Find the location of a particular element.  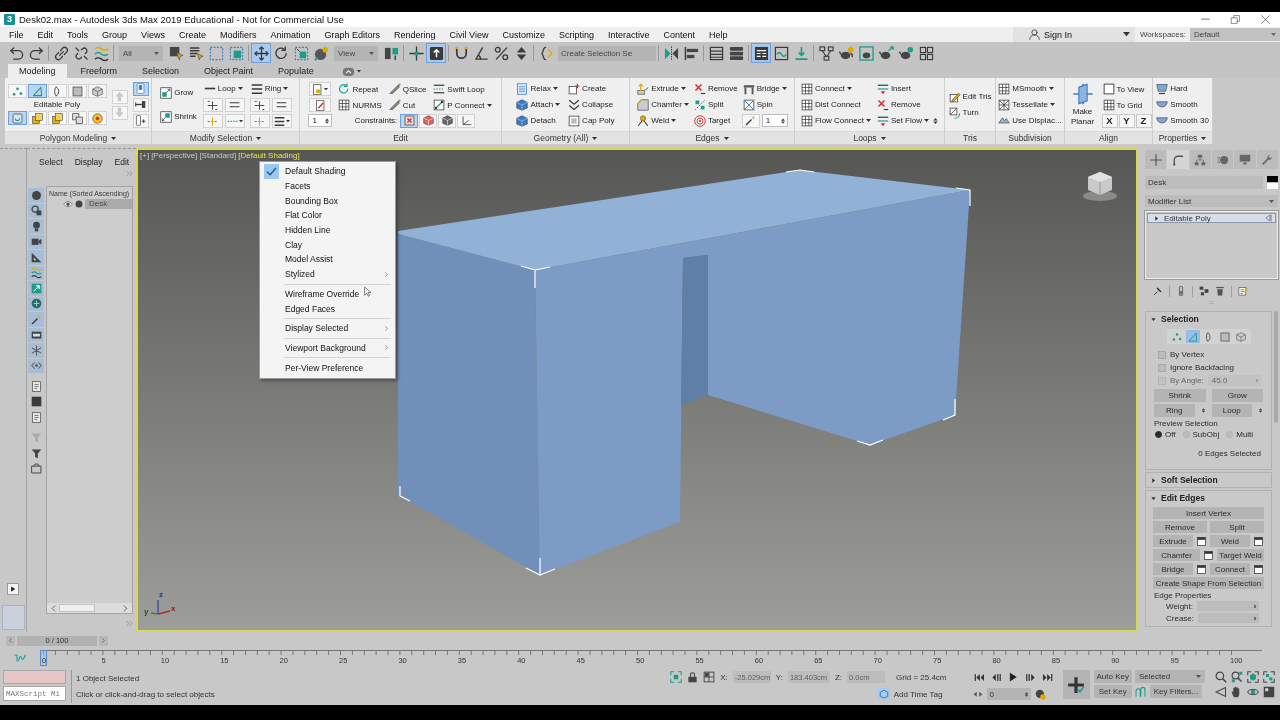

menu-item: Customize is located at coordinates (523, 34).